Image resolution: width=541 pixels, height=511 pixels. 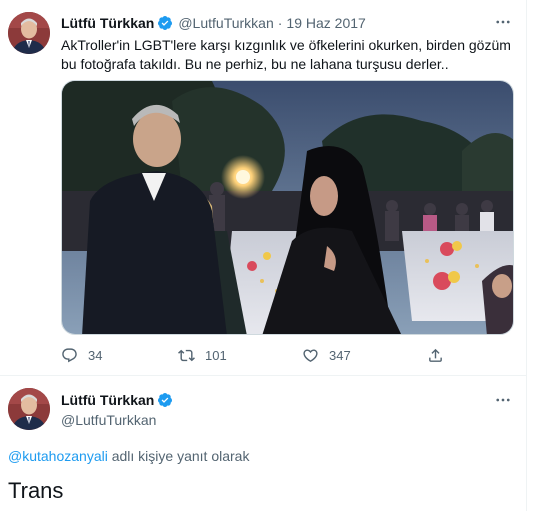 I want to click on retweet-button: 101, so click(x=202, y=355).